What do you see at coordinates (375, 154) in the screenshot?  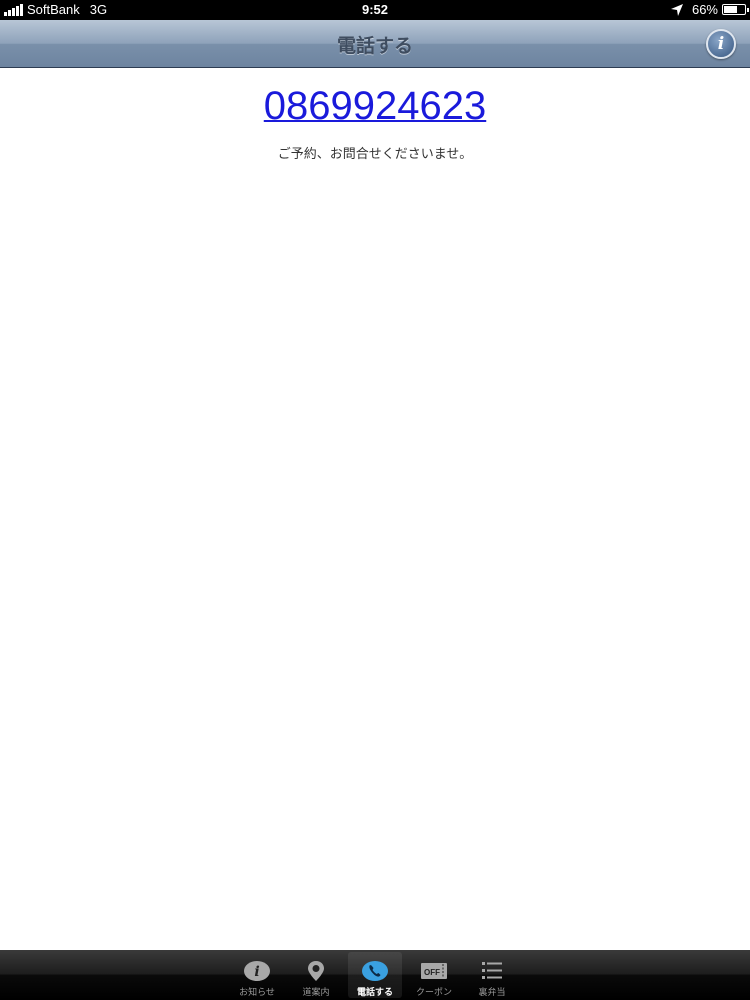 I see `contact-message: ご予約、お問合せくださいませ。` at bounding box center [375, 154].